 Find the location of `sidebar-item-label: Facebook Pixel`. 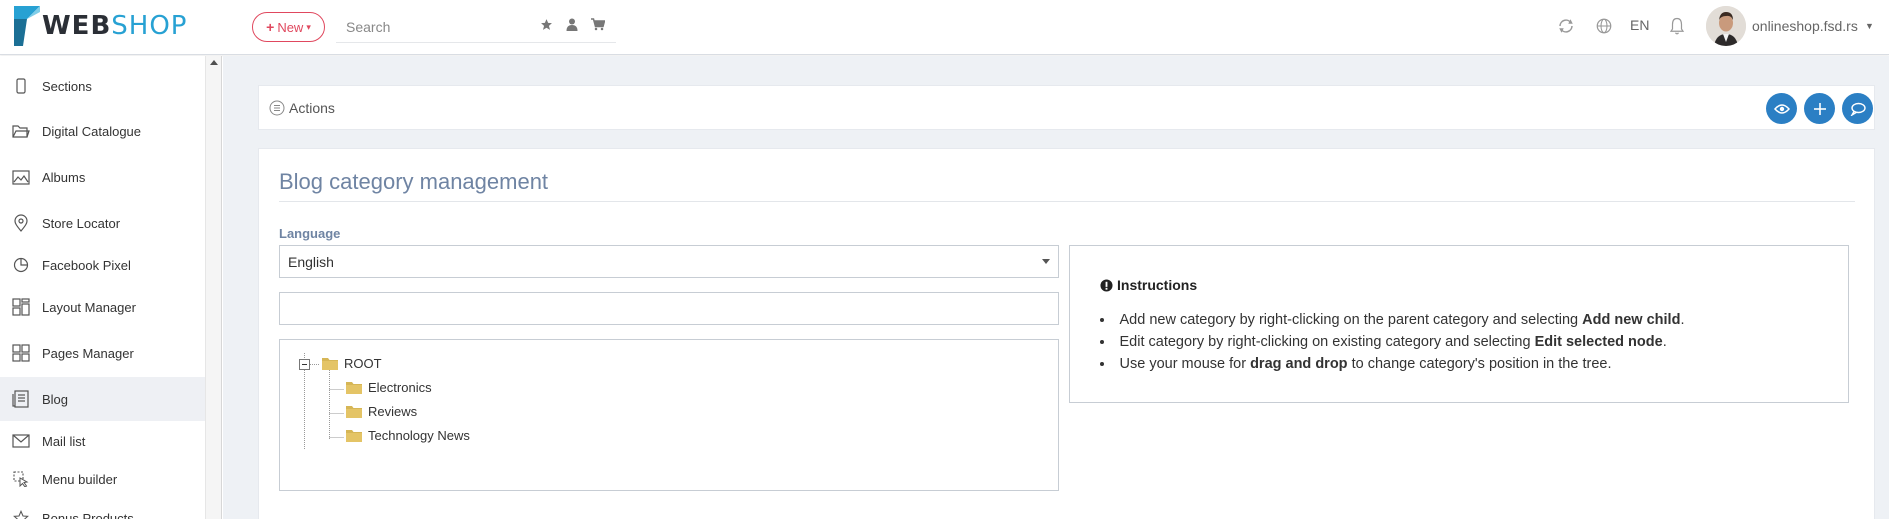

sidebar-item-label: Facebook Pixel is located at coordinates (86, 265).